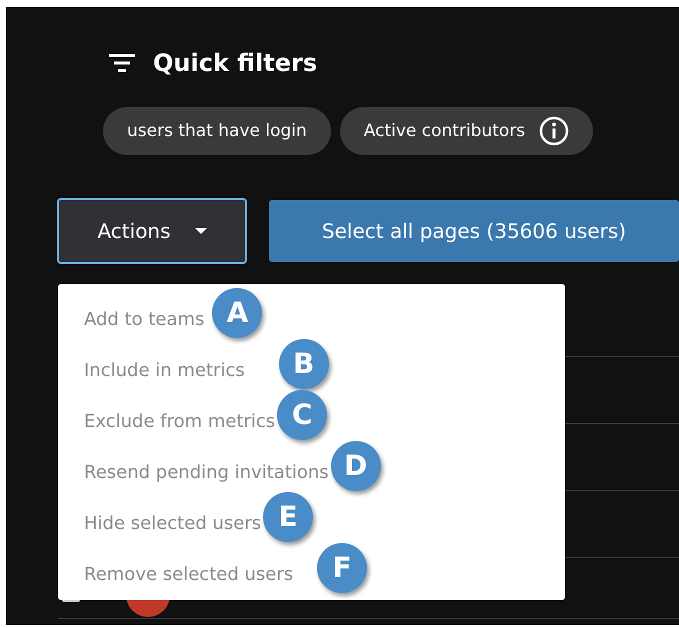 This screenshot has width=679, height=628. I want to click on callout-badge: A, so click(237, 313).